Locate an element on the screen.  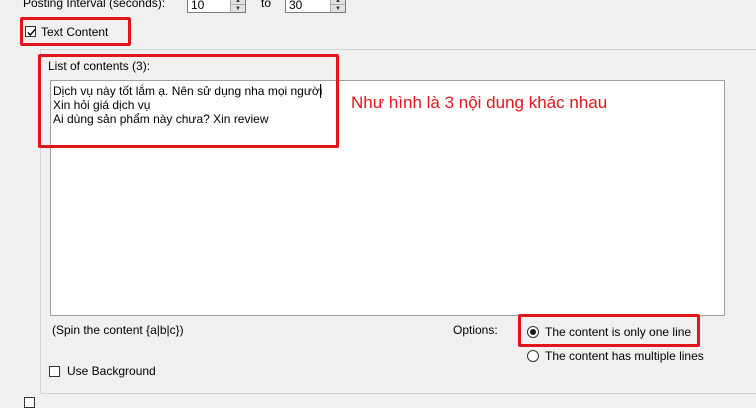
posting-to-label: to is located at coordinates (266, 5).